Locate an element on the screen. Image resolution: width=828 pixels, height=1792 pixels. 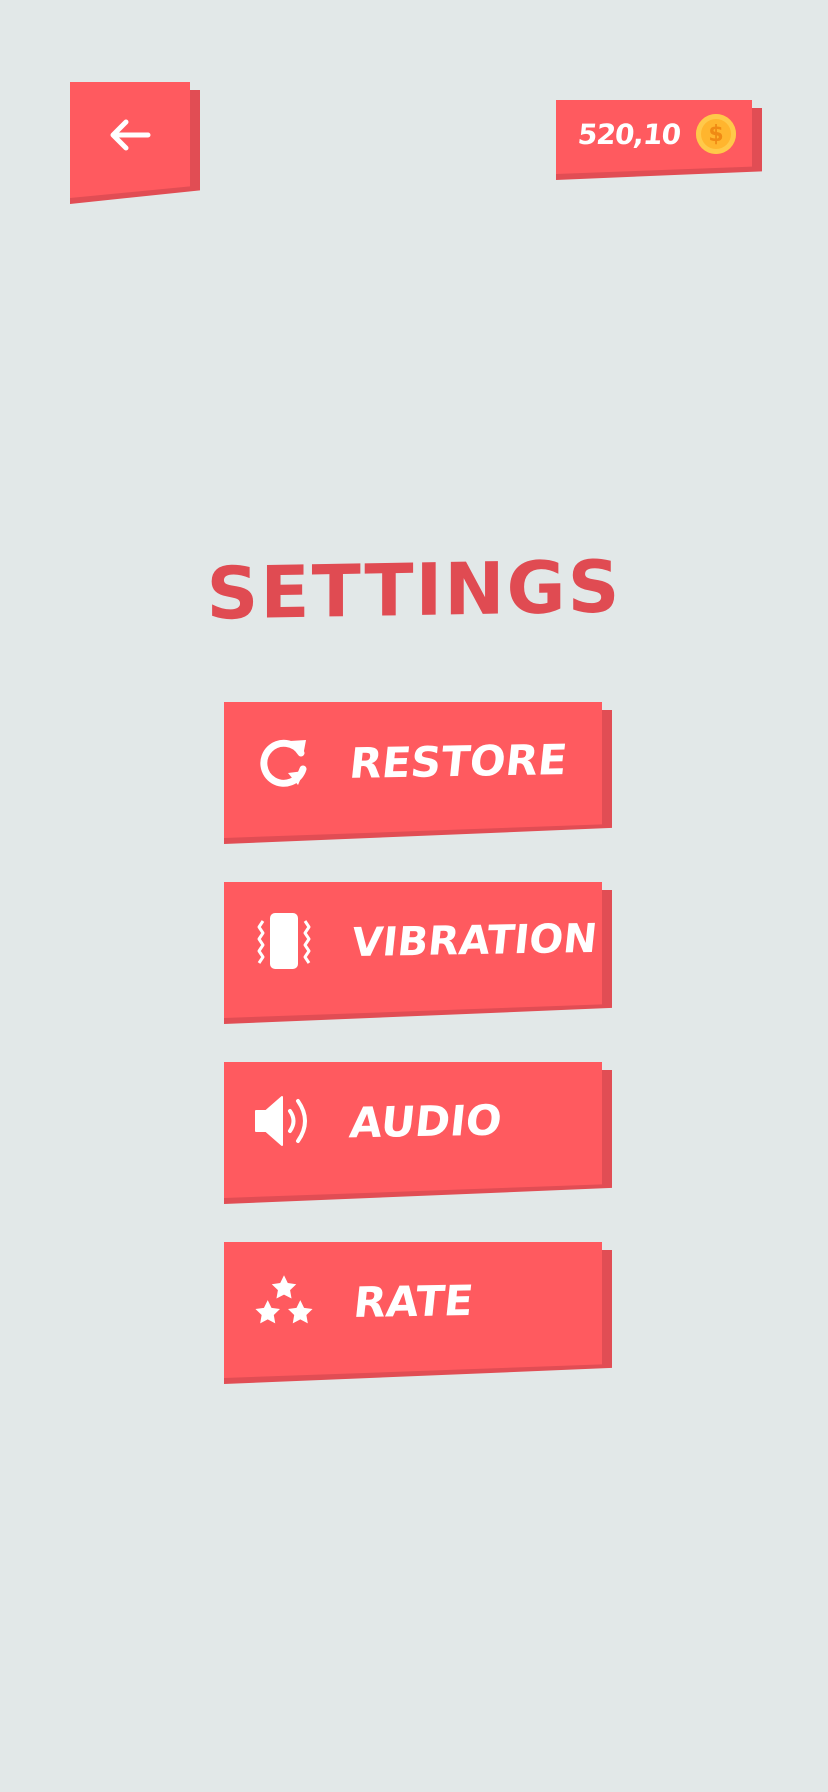
vibration-button: VIBRATION is located at coordinates (418, 953).